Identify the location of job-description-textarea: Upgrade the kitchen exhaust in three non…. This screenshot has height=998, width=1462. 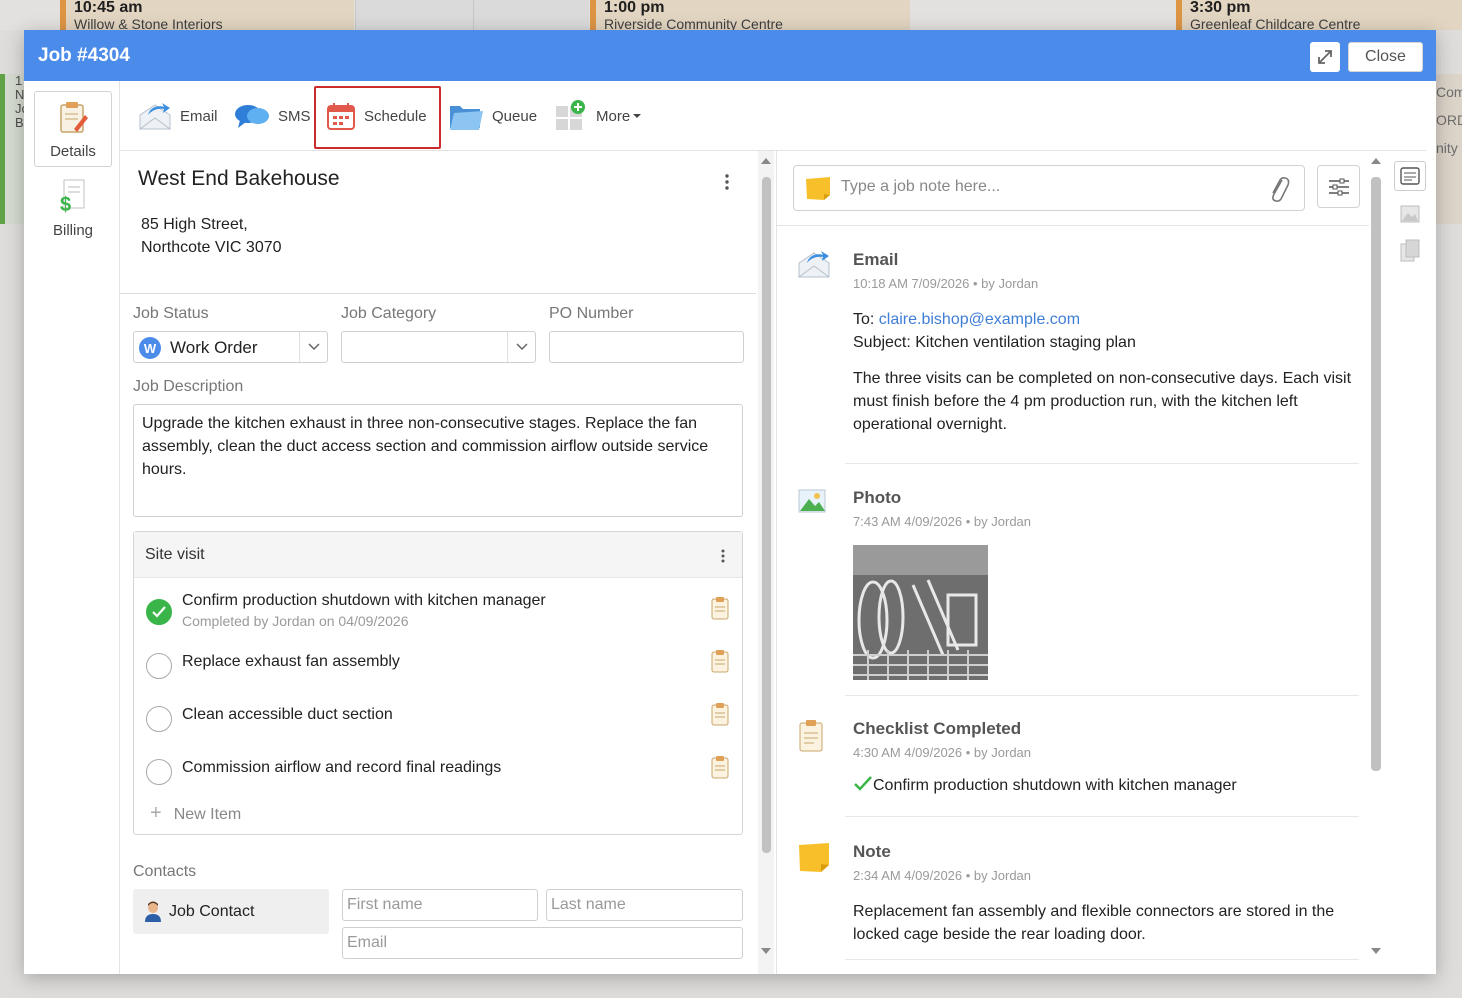
(438, 460).